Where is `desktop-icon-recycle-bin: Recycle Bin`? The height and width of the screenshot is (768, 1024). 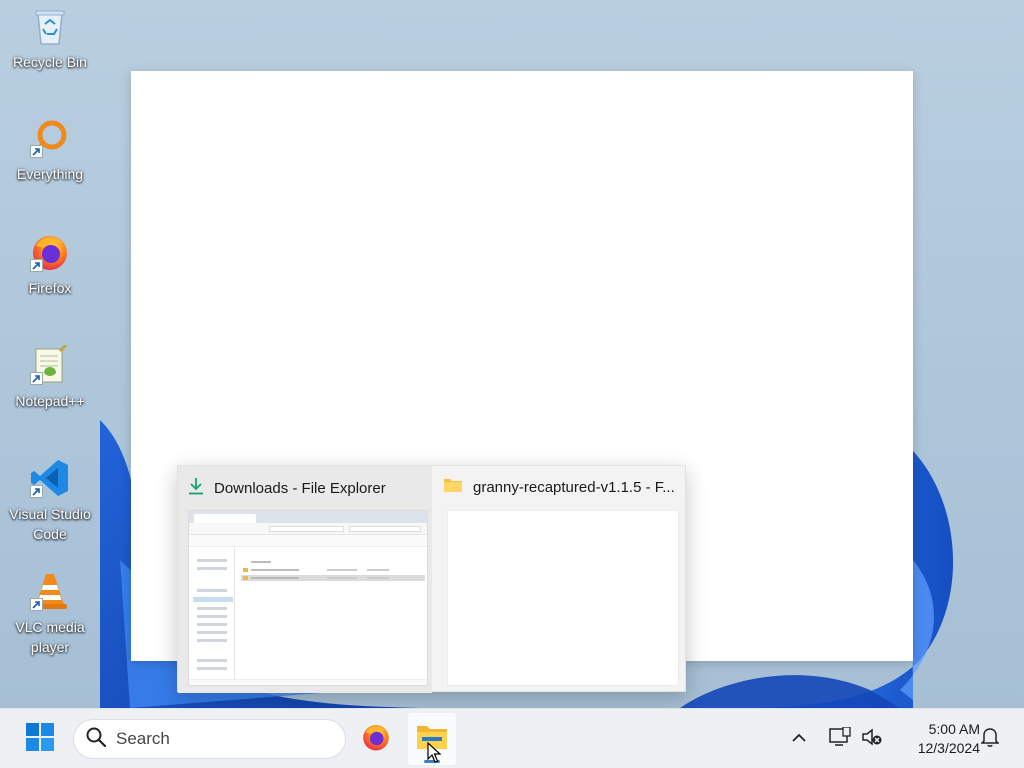 desktop-icon-recycle-bin: Recycle Bin is located at coordinates (50, 39).